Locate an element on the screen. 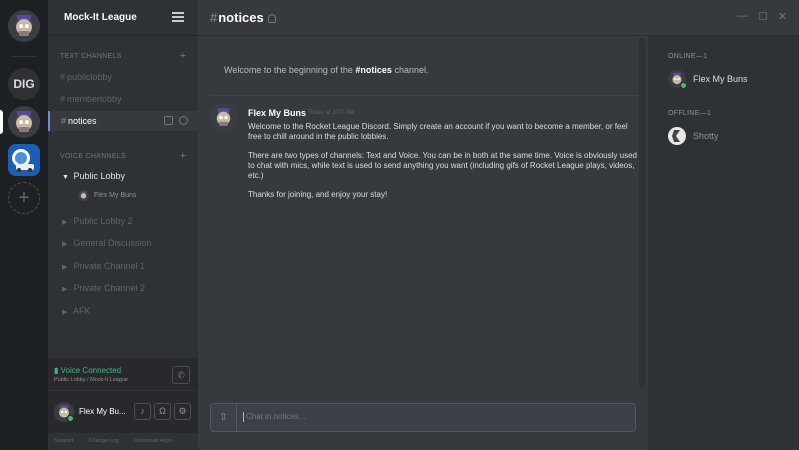 This screenshot has width=799, height=450. server-mock-it-league is located at coordinates (24, 122).